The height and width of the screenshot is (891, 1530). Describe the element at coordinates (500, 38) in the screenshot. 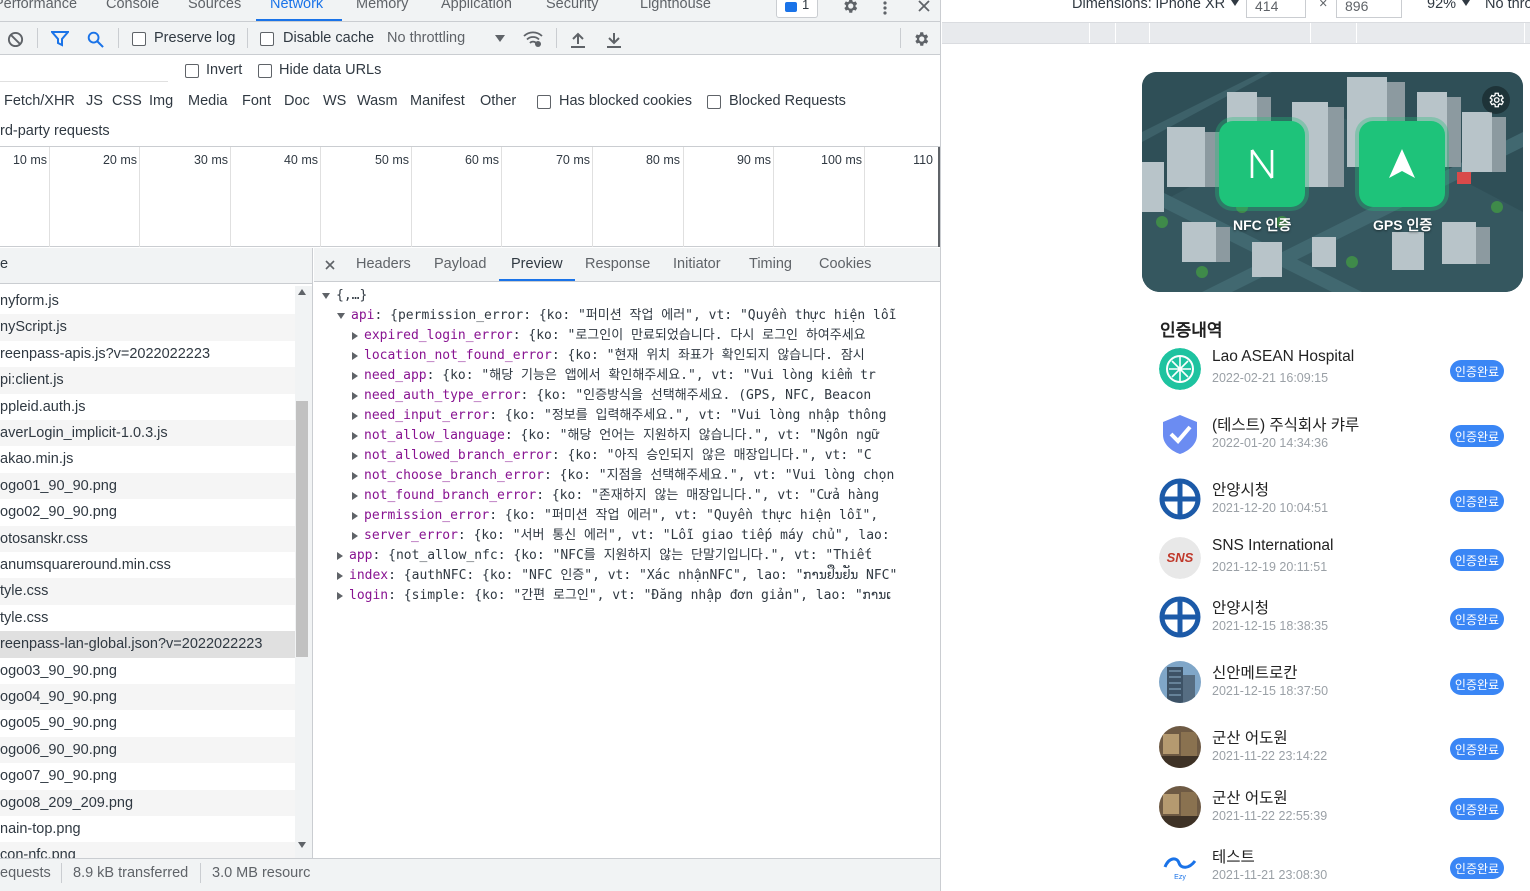

I see `chevron-down-icon` at that location.